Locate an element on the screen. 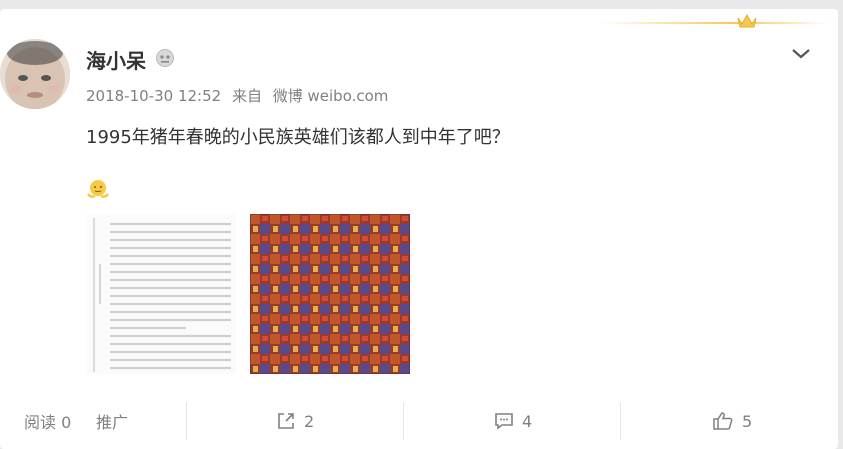  promote-button: 推广 is located at coordinates (112, 421).